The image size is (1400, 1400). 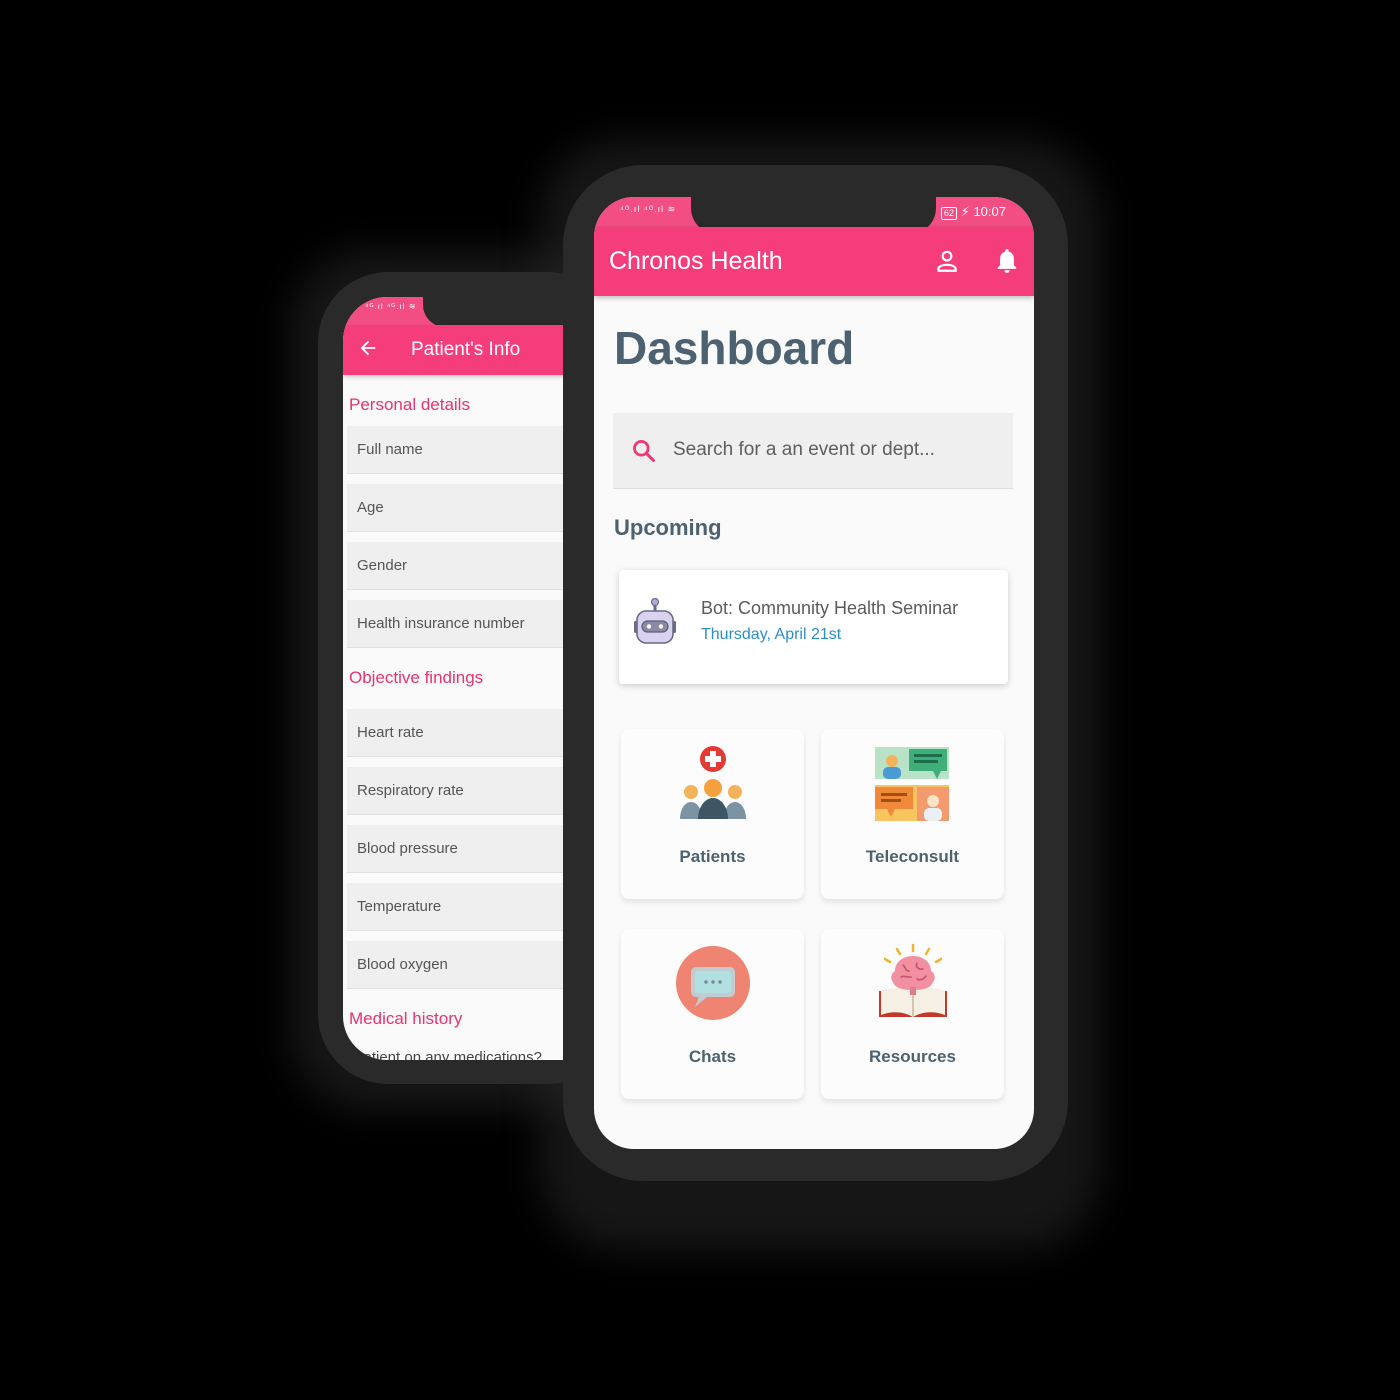 I want to click on patients-label: Patients, so click(x=712, y=856).